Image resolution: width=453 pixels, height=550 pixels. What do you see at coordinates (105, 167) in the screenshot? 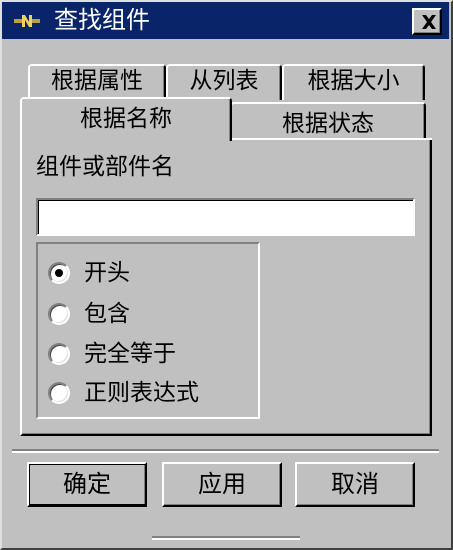
I see `component-name-label: 组件或部件名` at bounding box center [105, 167].